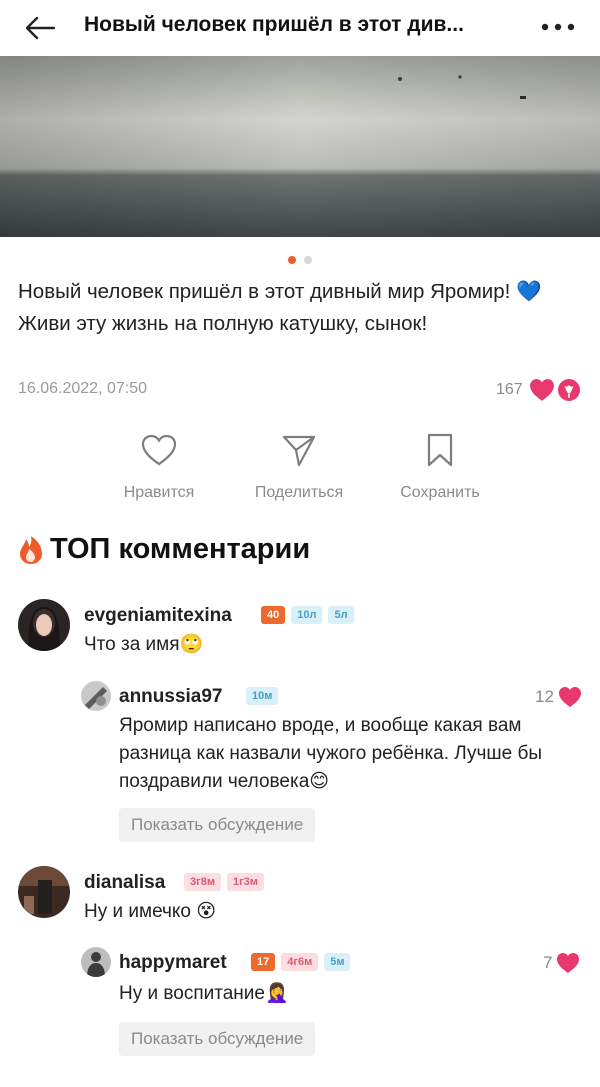  Describe the element at coordinates (299, 492) in the screenshot. I see `share-label: Поделиться` at that location.